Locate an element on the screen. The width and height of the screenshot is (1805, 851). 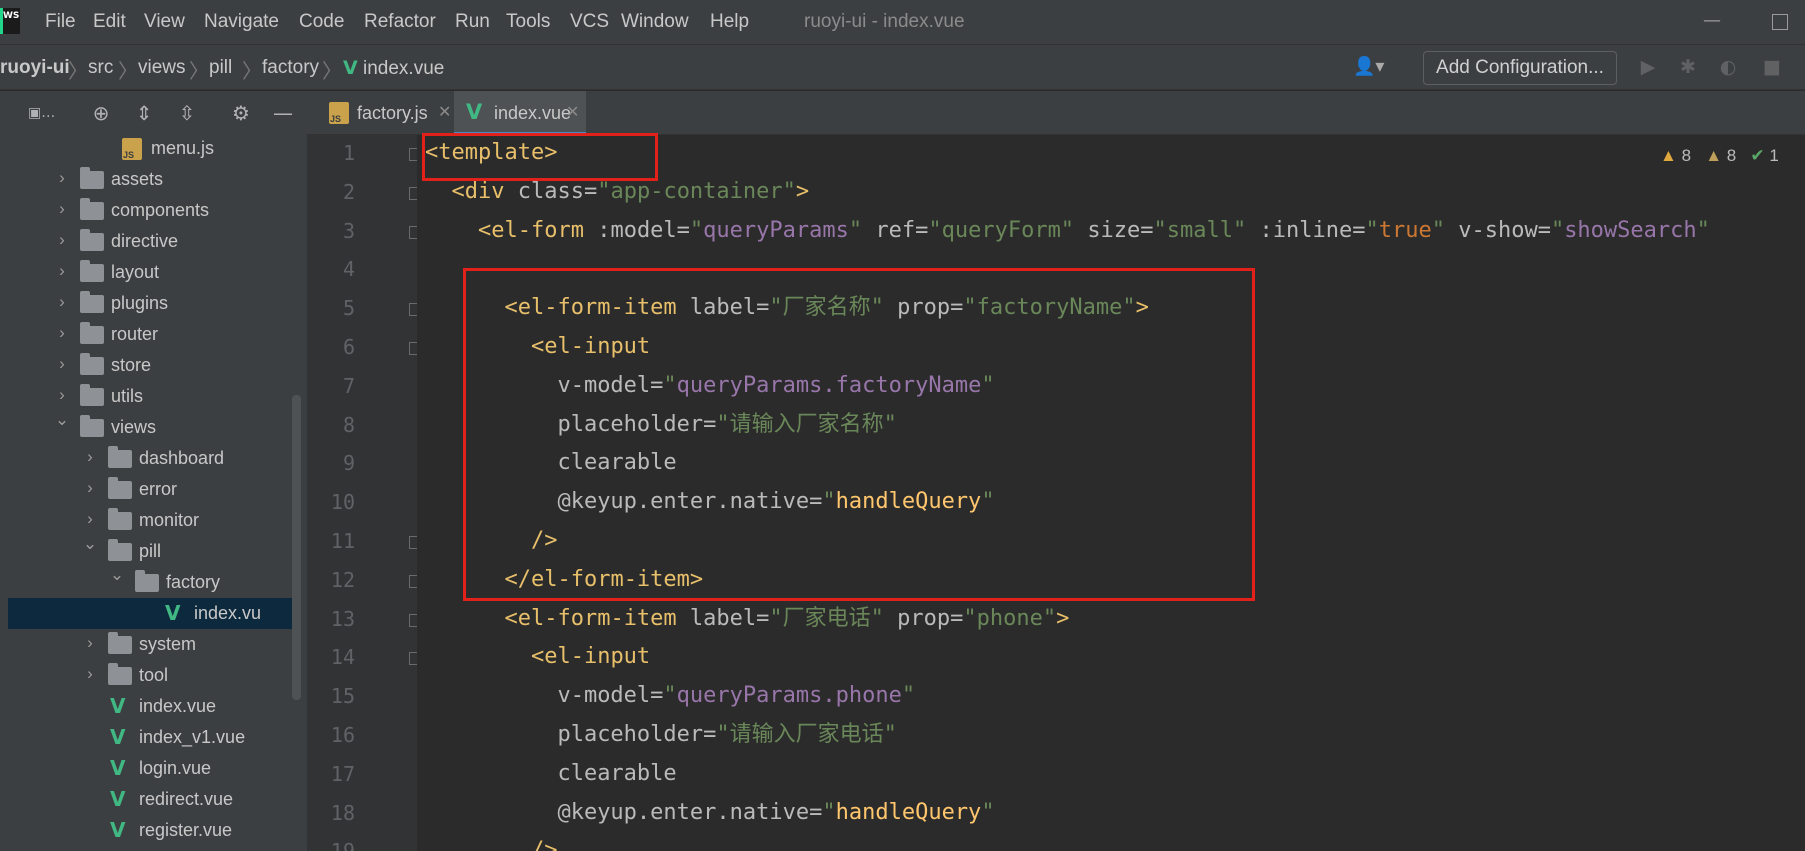
inspection-widget: ▲ 8 ▲ 8 ✔ 1 is located at coordinates (1719, 157).